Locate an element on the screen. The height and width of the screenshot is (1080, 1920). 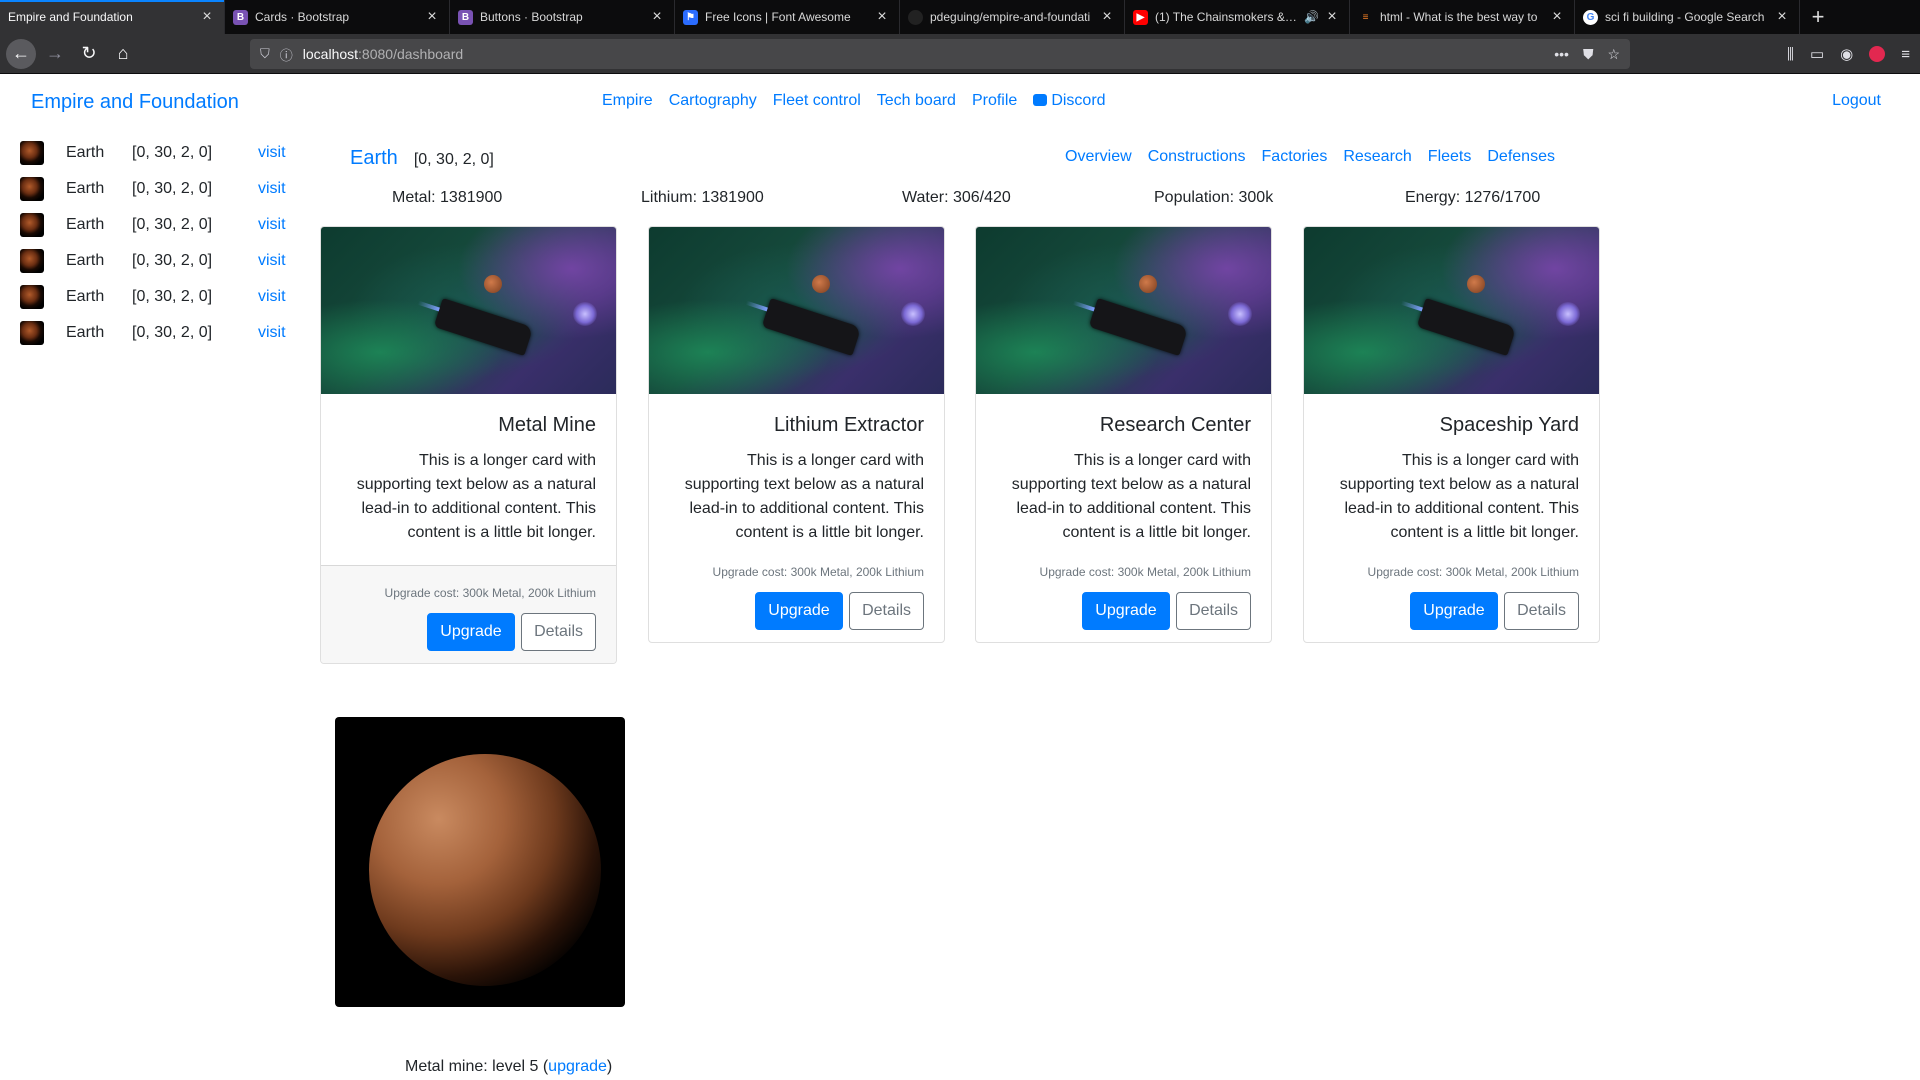
forward-arrow-icon: → is located at coordinates (55, 54).